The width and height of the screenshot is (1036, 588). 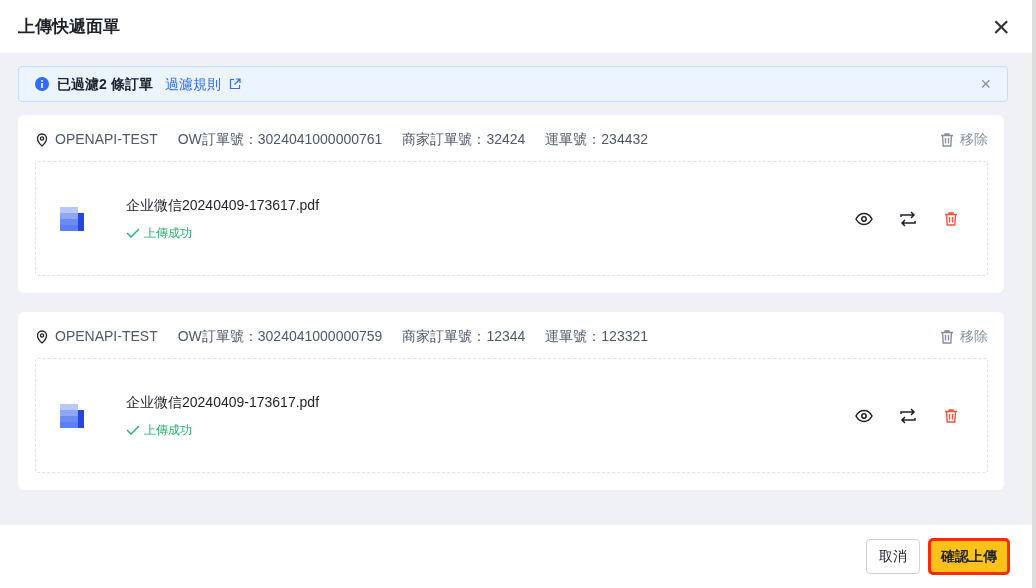 What do you see at coordinates (280, 139) in the screenshot?
I see `order-meta-text: OW訂單號：3024041000000761` at bounding box center [280, 139].